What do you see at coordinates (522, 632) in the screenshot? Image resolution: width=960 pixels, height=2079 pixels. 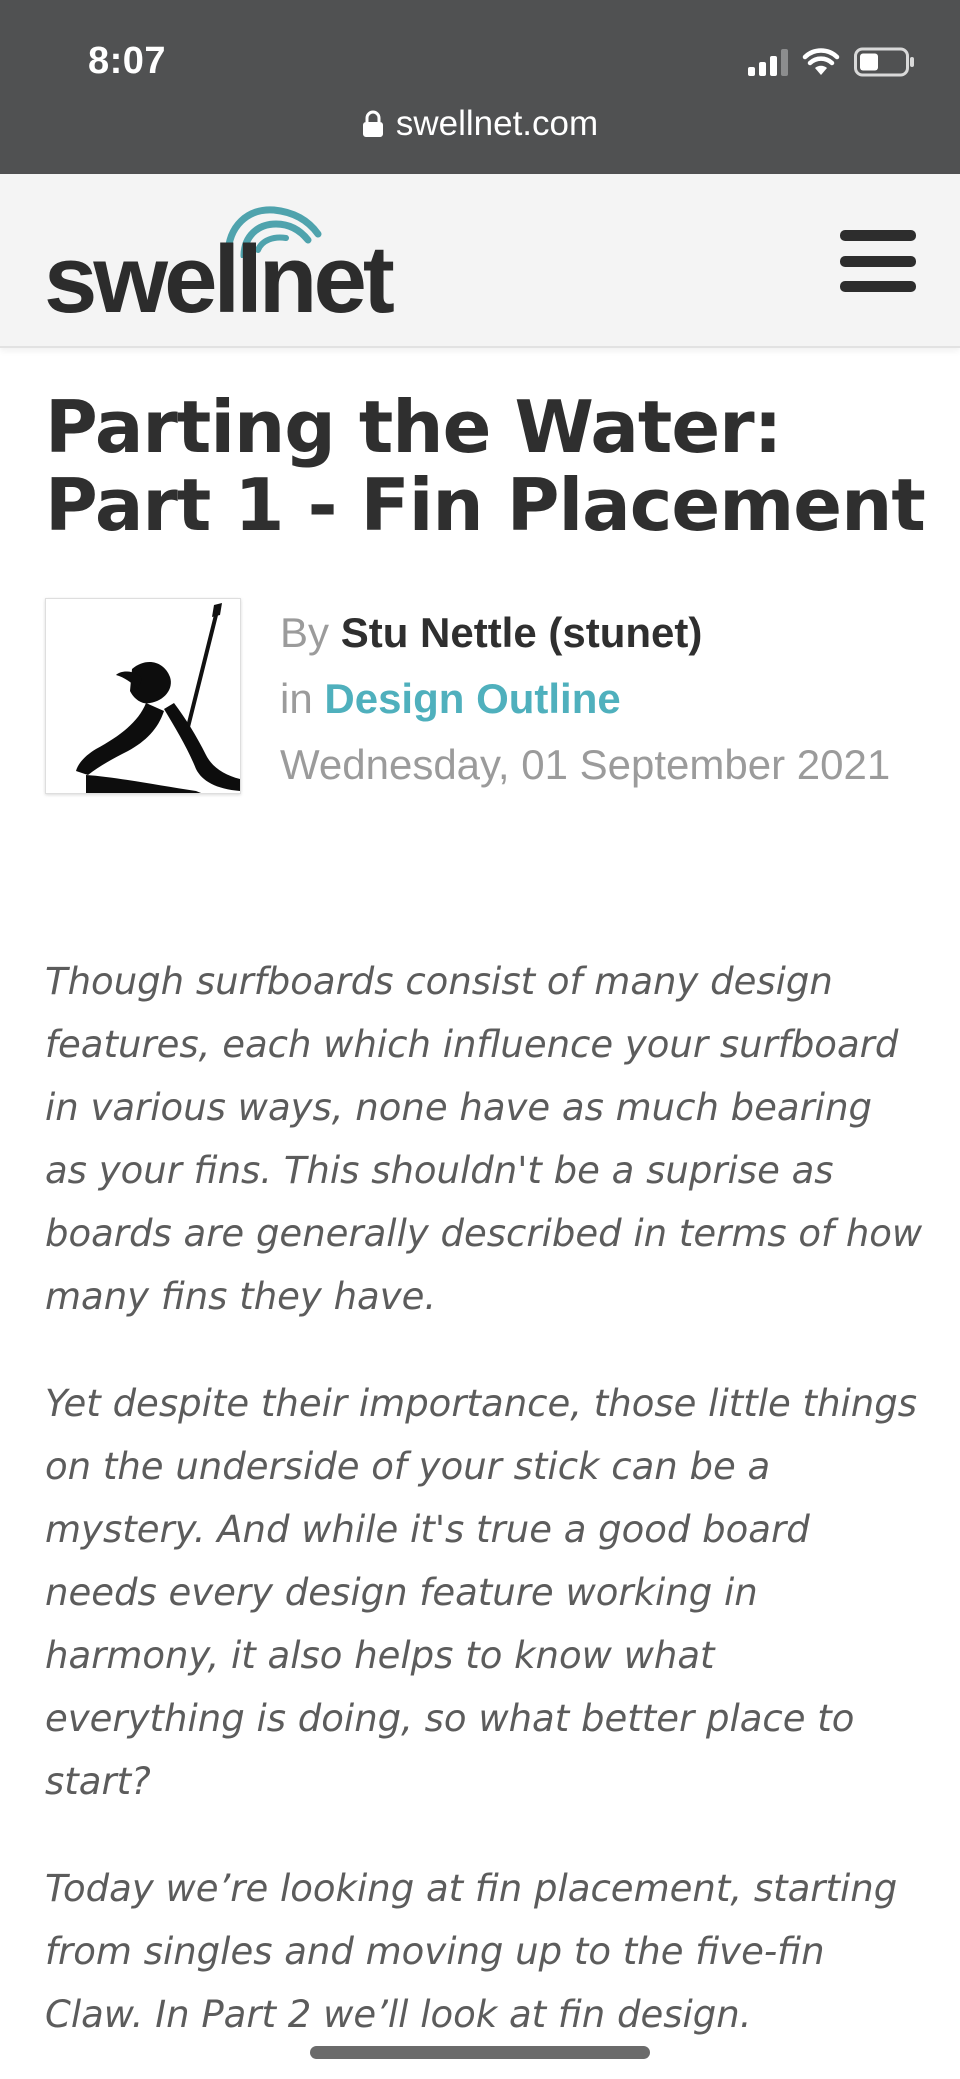 I see `author-link: Stu Nettle (stunet)` at bounding box center [522, 632].